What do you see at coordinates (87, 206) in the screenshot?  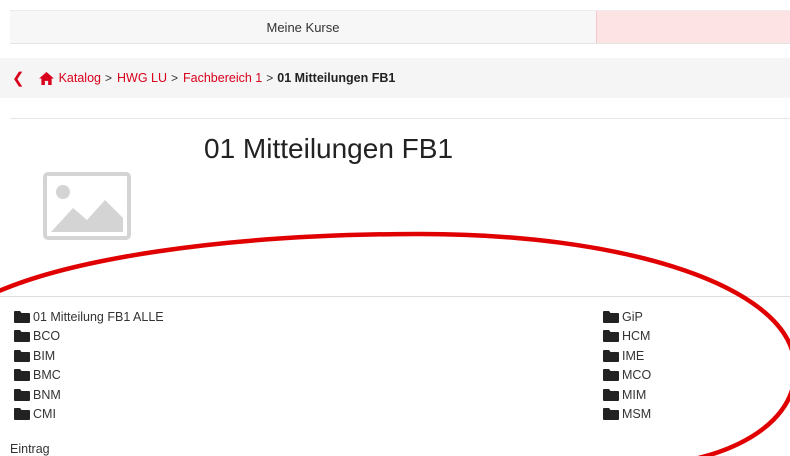 I see `image-placeholder-icon` at bounding box center [87, 206].